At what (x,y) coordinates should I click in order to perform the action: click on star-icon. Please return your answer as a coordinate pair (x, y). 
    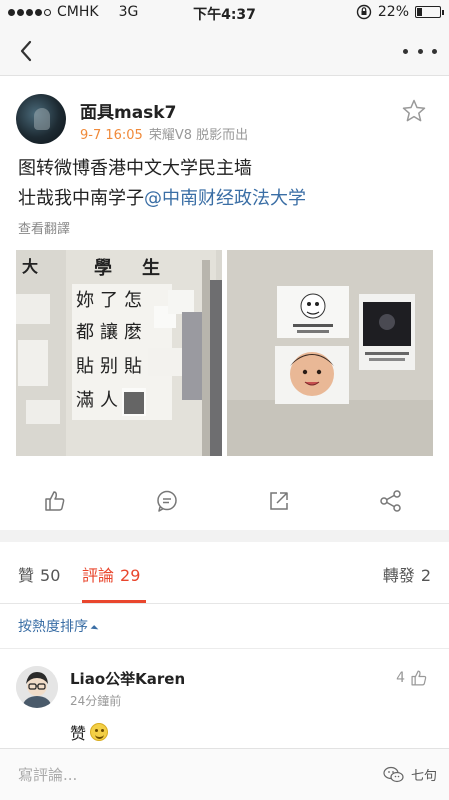
    Looking at the image, I should click on (414, 111).